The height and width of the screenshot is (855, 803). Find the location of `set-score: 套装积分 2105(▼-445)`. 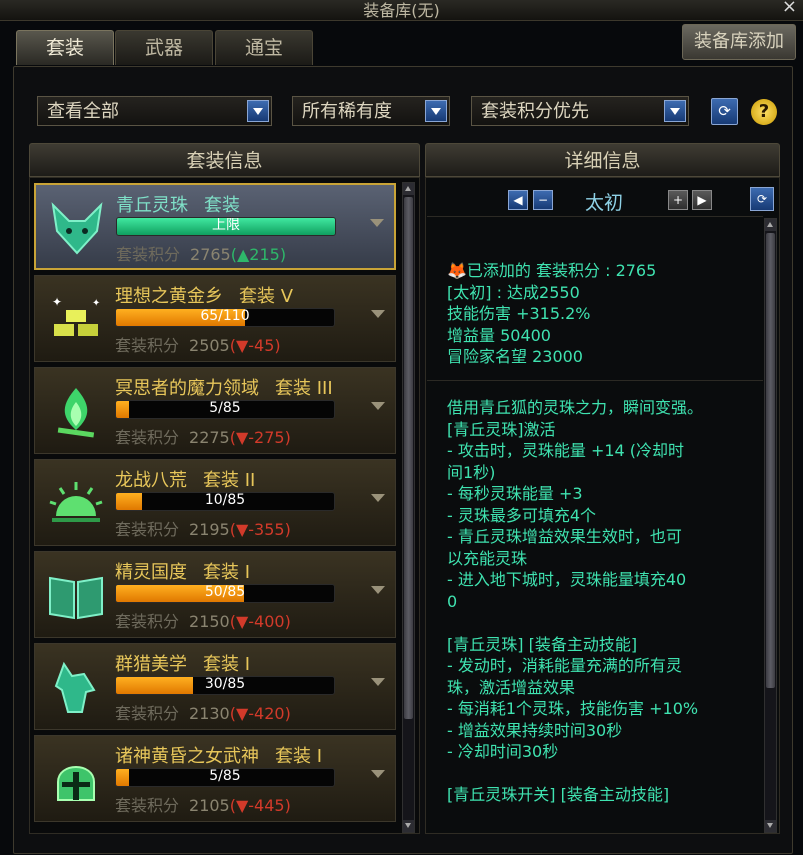

set-score: 套装积分 2105(▼-445) is located at coordinates (203, 805).